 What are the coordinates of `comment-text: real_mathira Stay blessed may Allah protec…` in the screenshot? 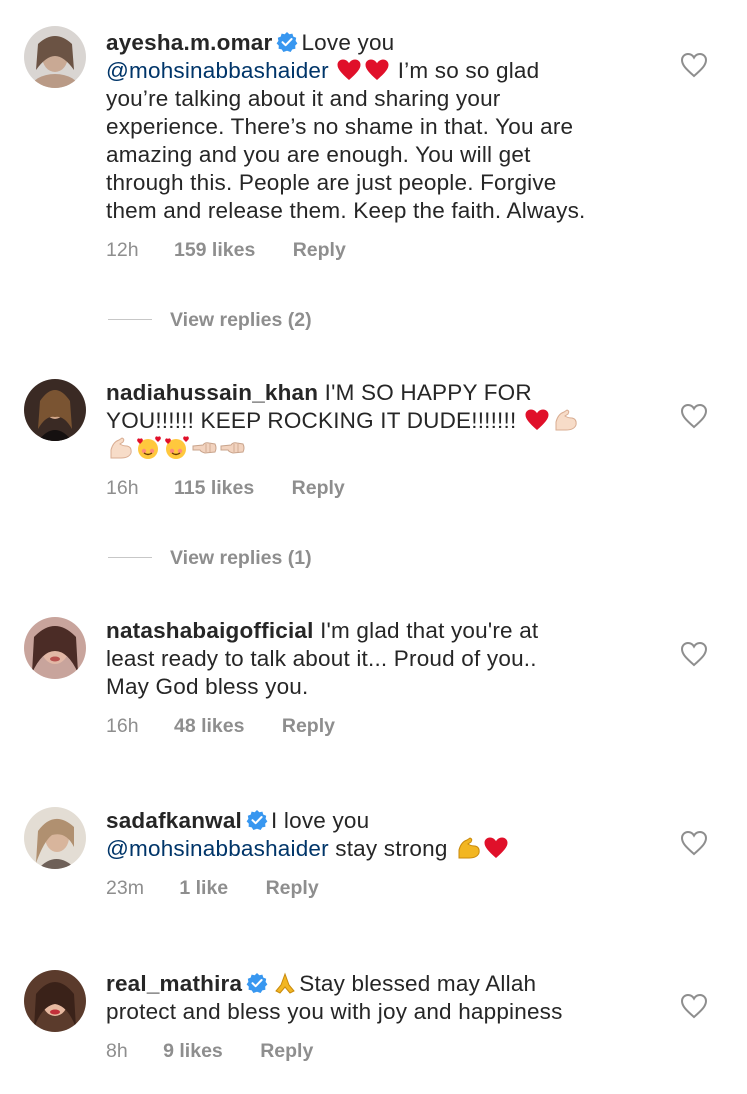 It's located at (376, 998).